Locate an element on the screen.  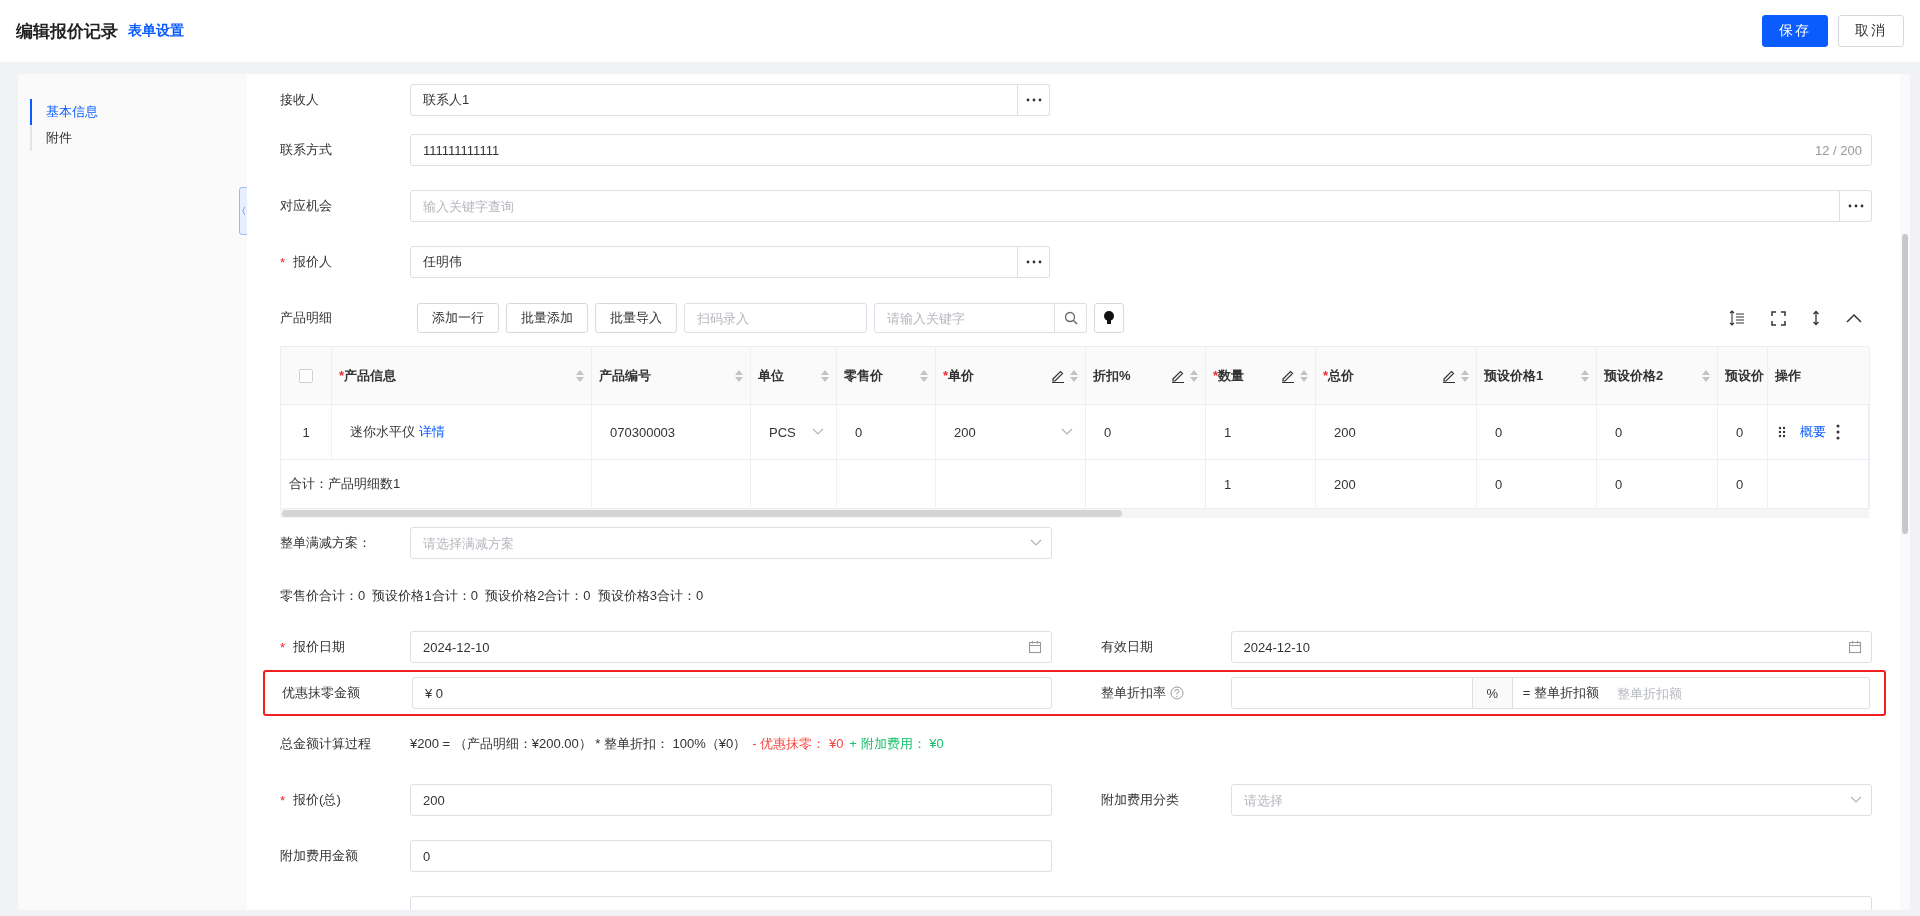
tips-button is located at coordinates (1109, 318).